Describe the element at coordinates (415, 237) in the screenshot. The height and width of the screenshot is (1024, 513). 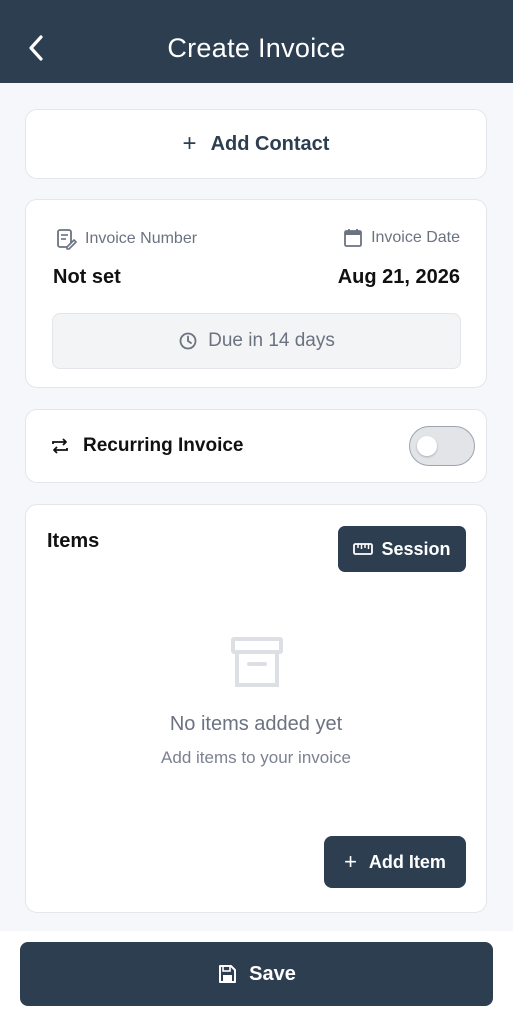
I see `invoice-date-label-text: Invoice Date` at that location.